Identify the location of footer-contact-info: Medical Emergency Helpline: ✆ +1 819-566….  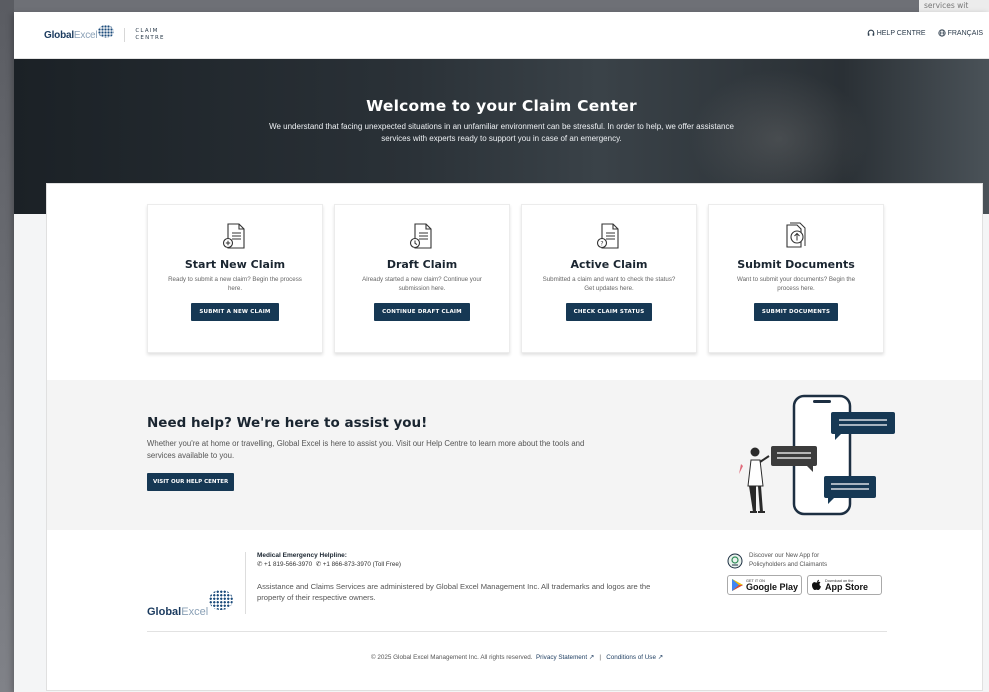
(467, 577).